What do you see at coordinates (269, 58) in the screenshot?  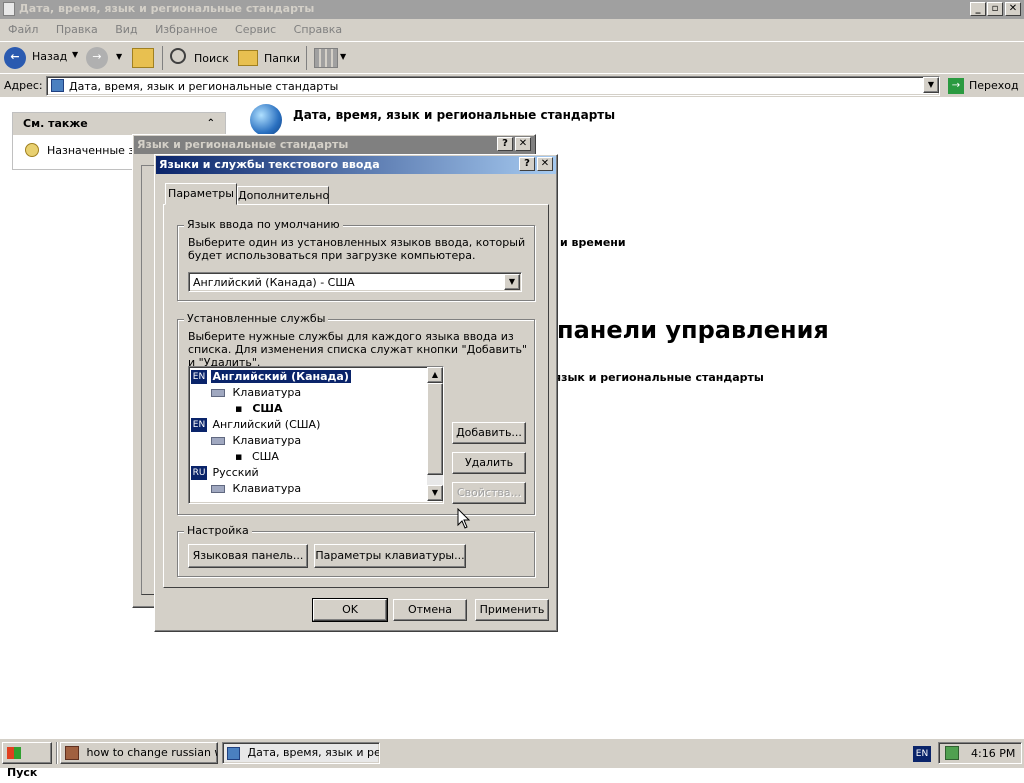 I see `folders-button: Папки` at bounding box center [269, 58].